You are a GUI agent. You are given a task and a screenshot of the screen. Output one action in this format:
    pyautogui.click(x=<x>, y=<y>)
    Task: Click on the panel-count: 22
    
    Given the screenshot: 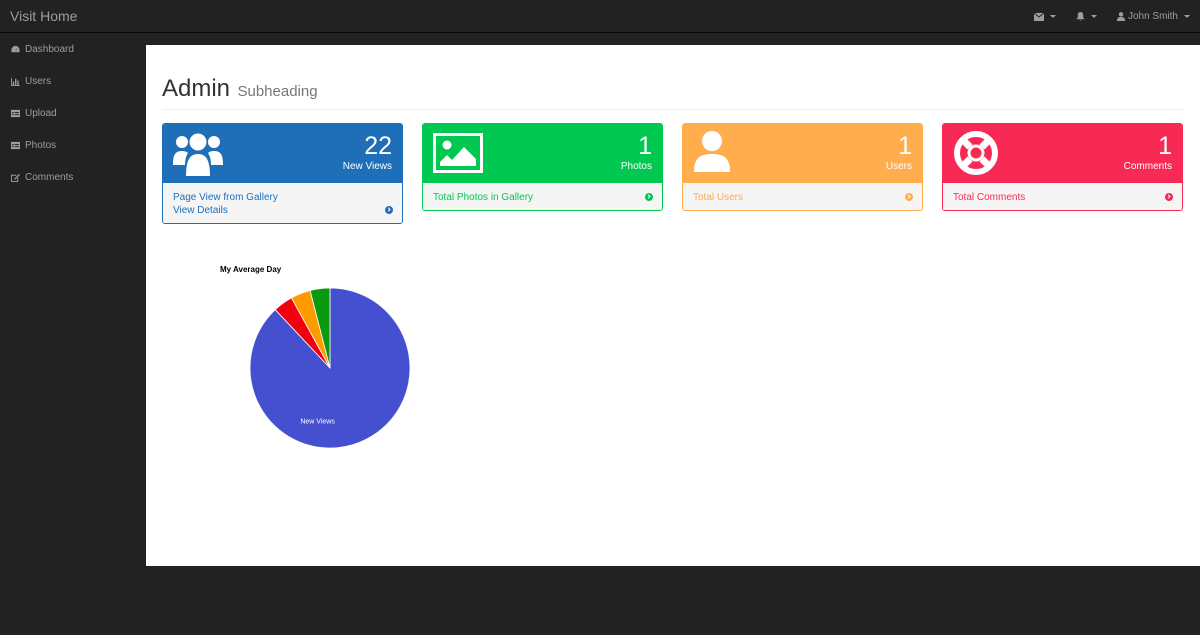 What is the action you would take?
    pyautogui.click(x=378, y=146)
    